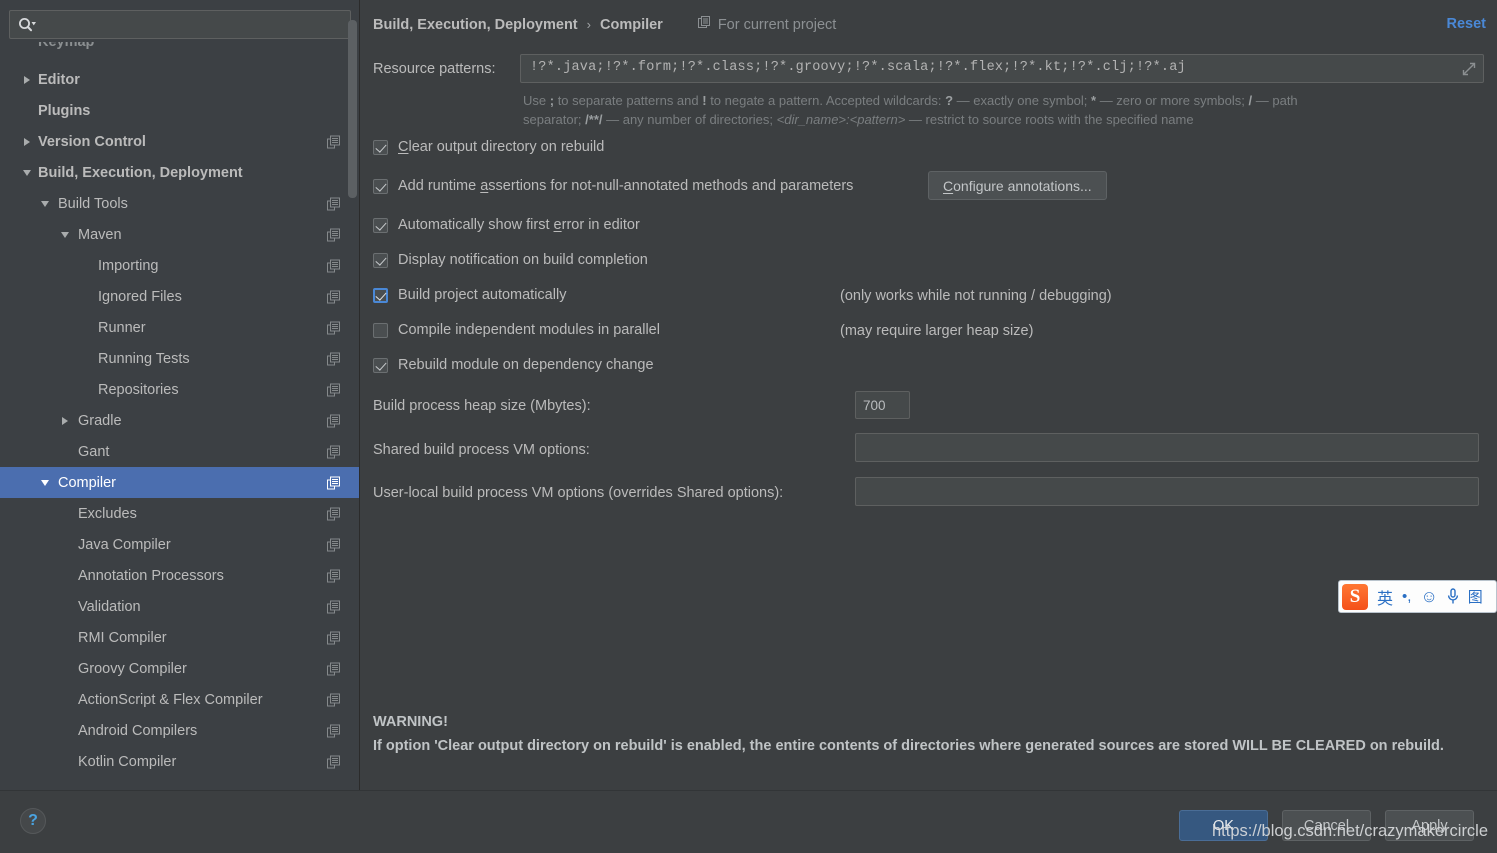 This screenshot has height=853, width=1497. What do you see at coordinates (179, 110) in the screenshot?
I see `sidebar-item-plugins: Plugins` at bounding box center [179, 110].